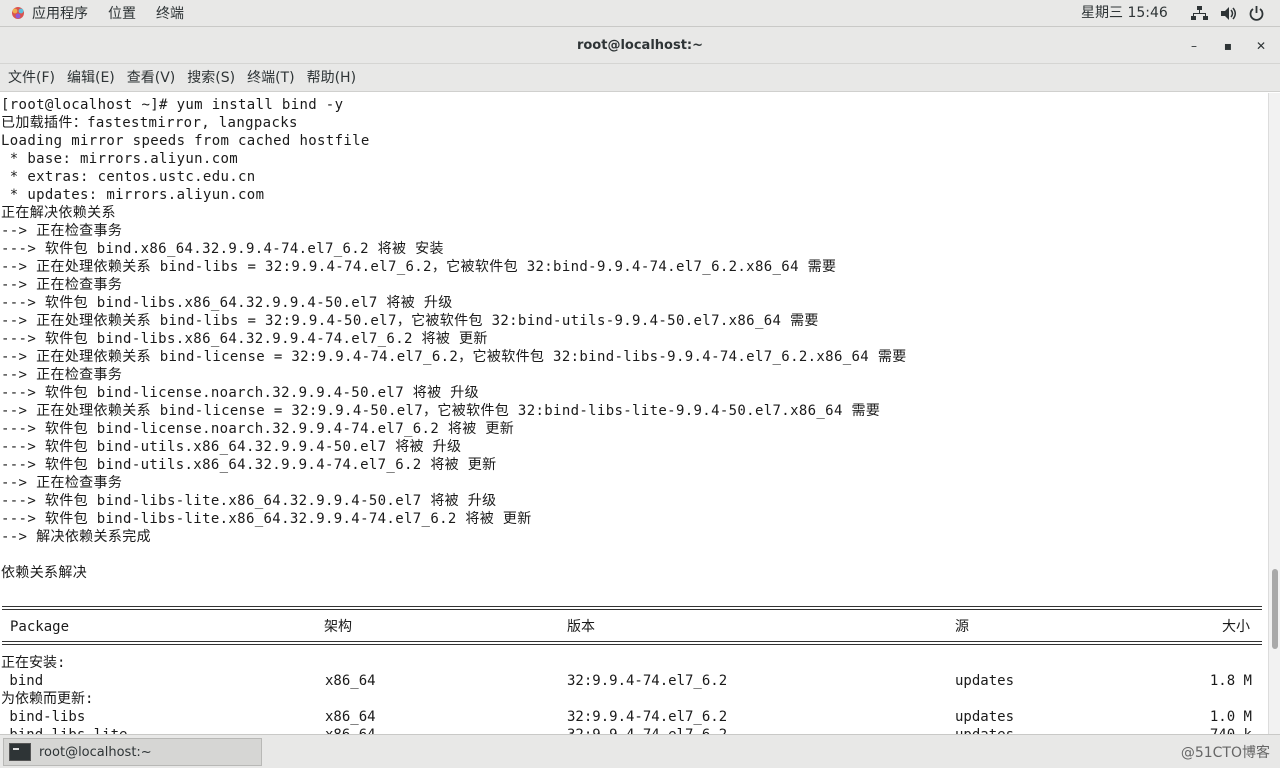  Describe the element at coordinates (128, 177) in the screenshot. I see `terminal-line: * extras: centos.ustc.edu.cn` at that location.